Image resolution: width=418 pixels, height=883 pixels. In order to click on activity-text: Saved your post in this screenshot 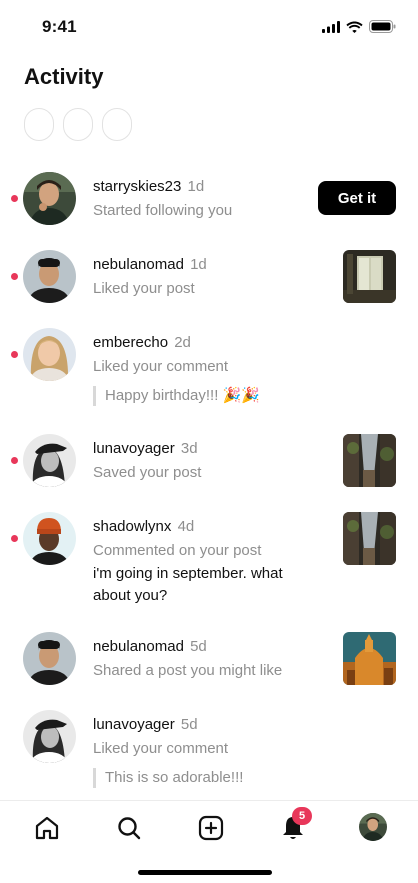, I will do `click(147, 472)`.